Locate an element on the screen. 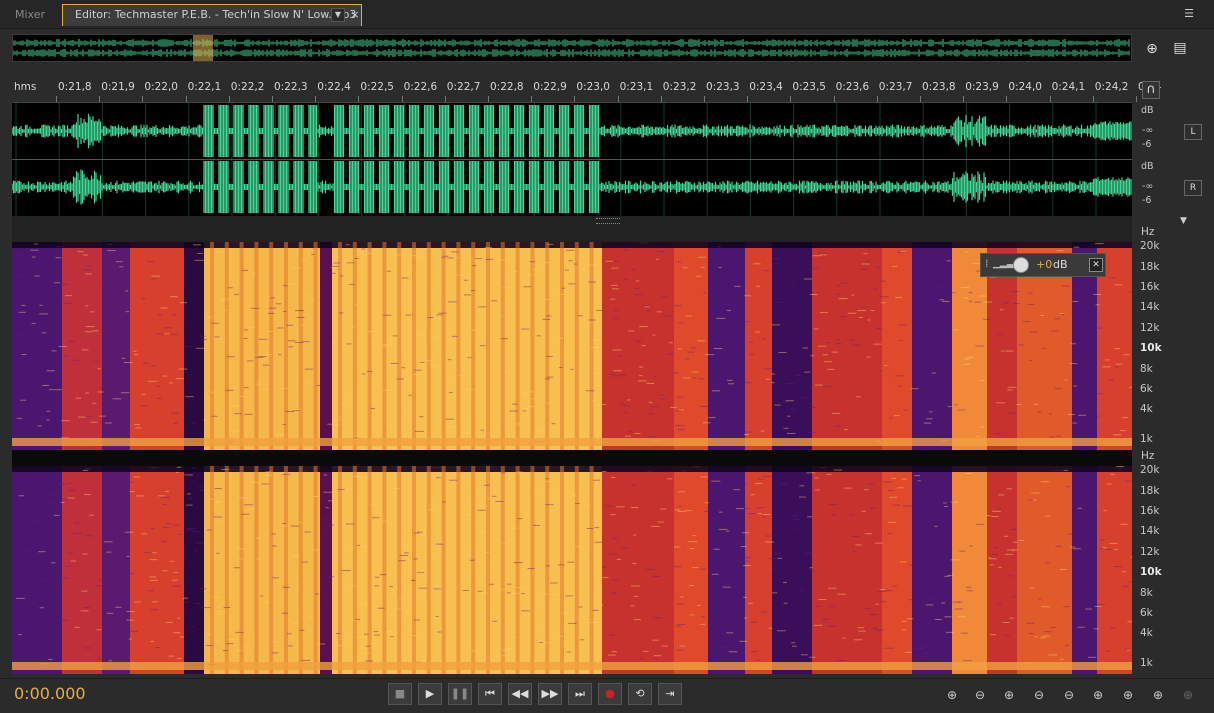 Image resolution: width=1214 pixels, height=713 pixels. fast-forward-icon: ▶▶ is located at coordinates (550, 694).